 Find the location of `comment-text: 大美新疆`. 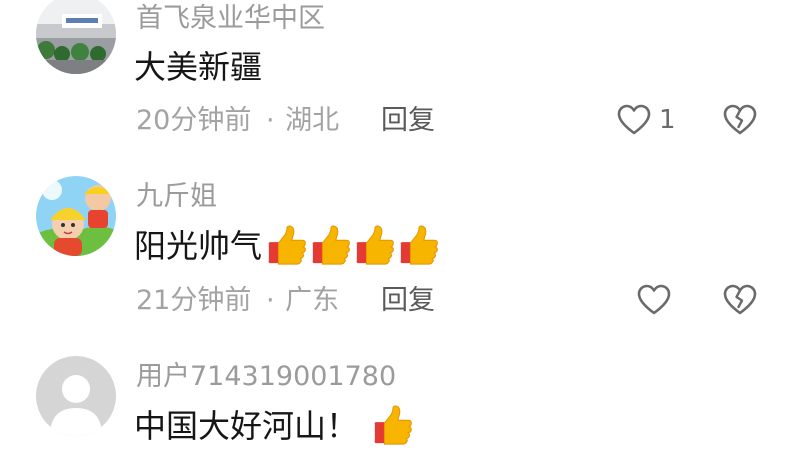

comment-text: 大美新疆 is located at coordinates (198, 67).